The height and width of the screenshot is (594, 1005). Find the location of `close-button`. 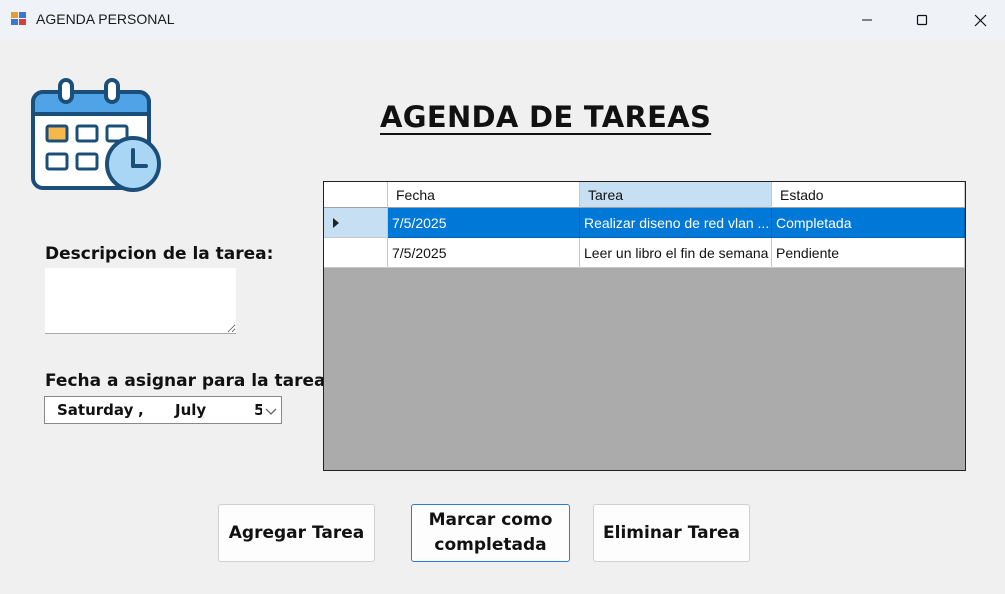

close-button is located at coordinates (978, 20).